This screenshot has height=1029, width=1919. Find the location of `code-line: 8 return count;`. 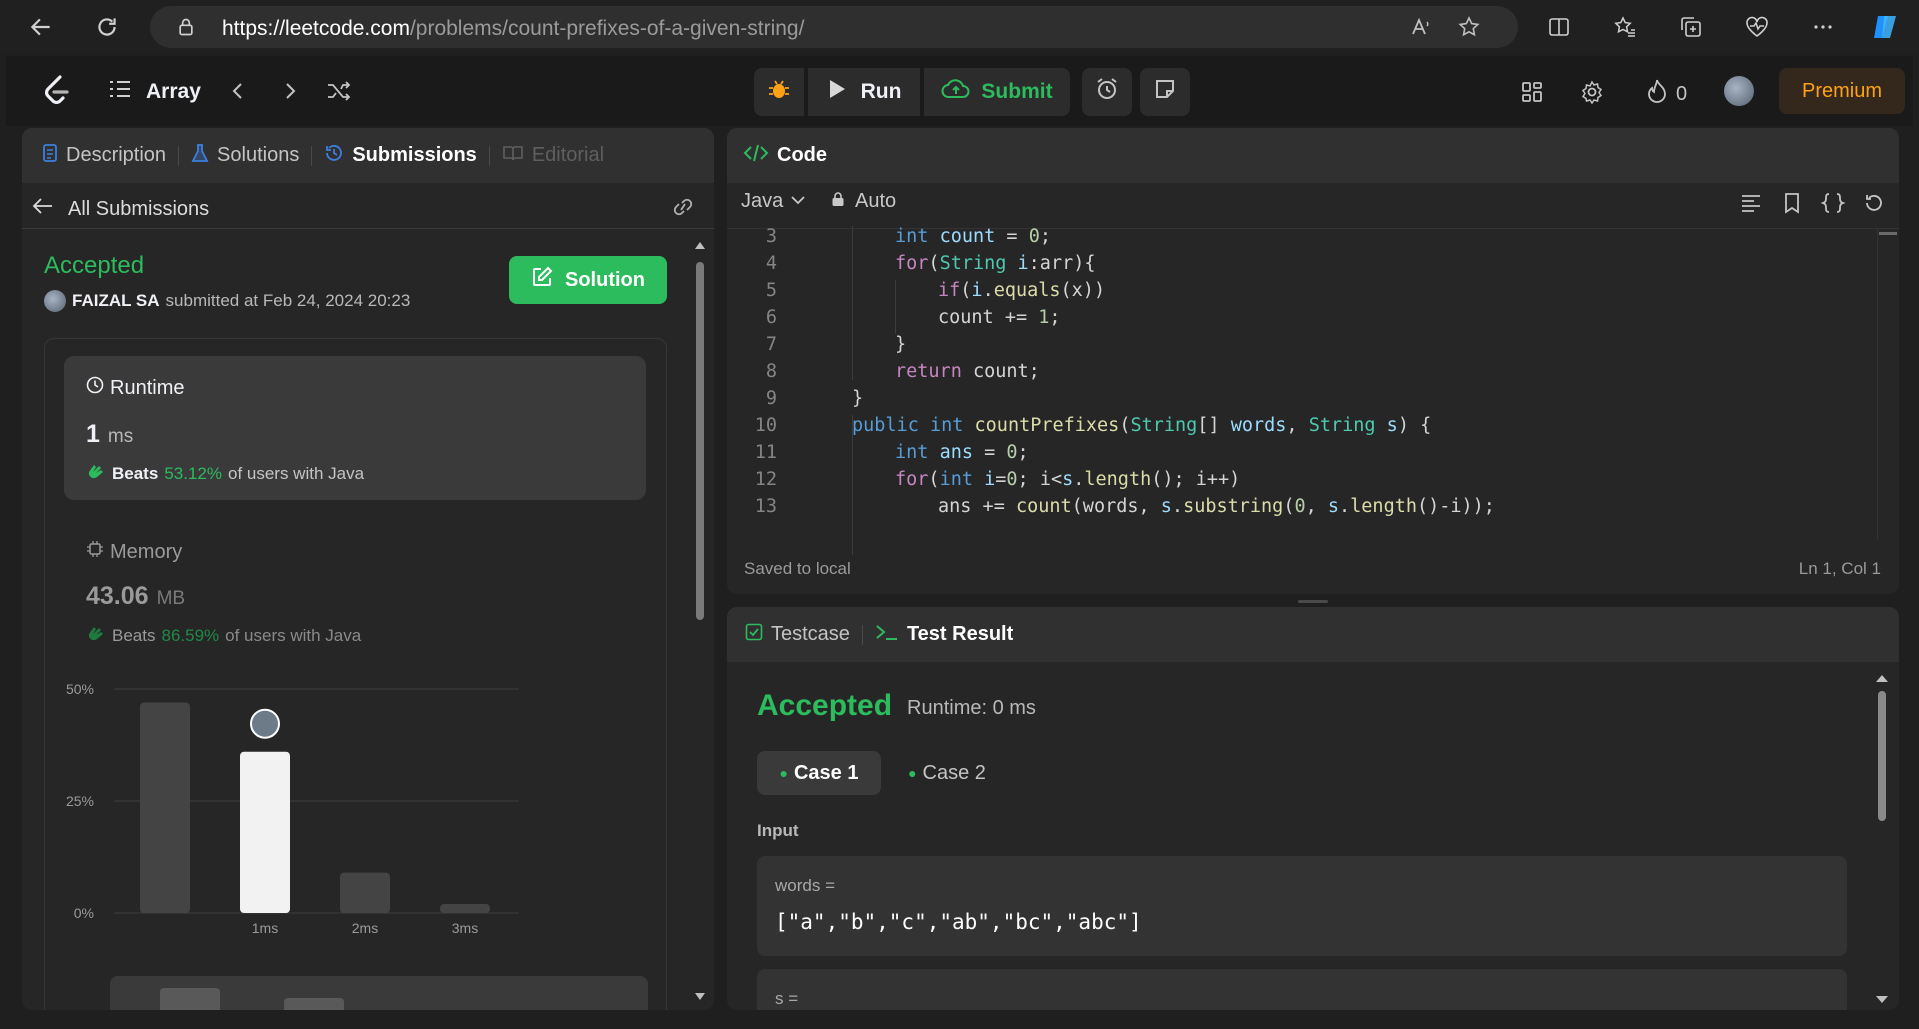

code-line: 8 return count; is located at coordinates (1307, 374).